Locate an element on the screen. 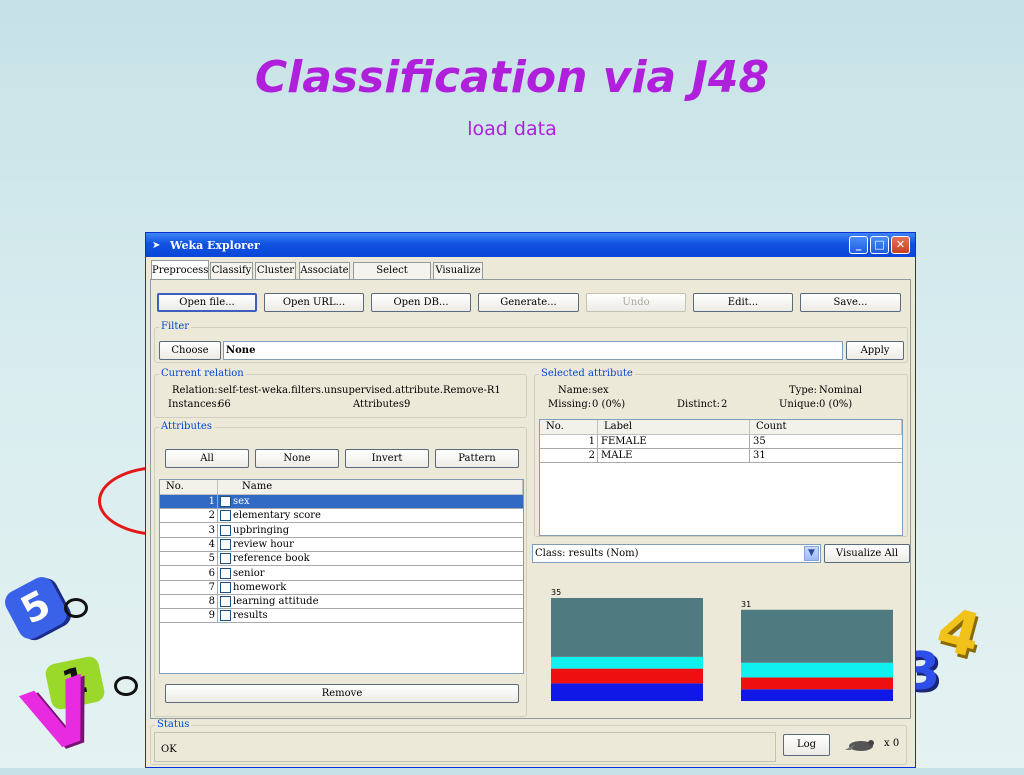  sel-distinct-label: Distinct: is located at coordinates (698, 404).